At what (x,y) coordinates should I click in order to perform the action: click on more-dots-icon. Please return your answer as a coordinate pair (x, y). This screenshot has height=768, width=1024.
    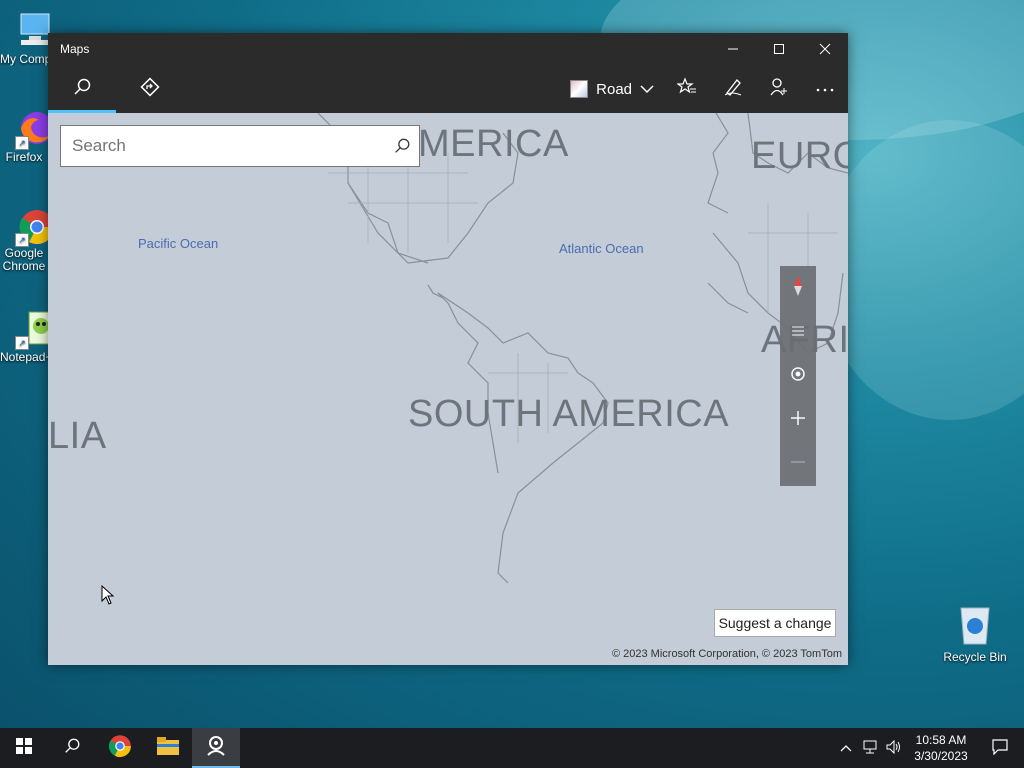
    Looking at the image, I should click on (825, 89).